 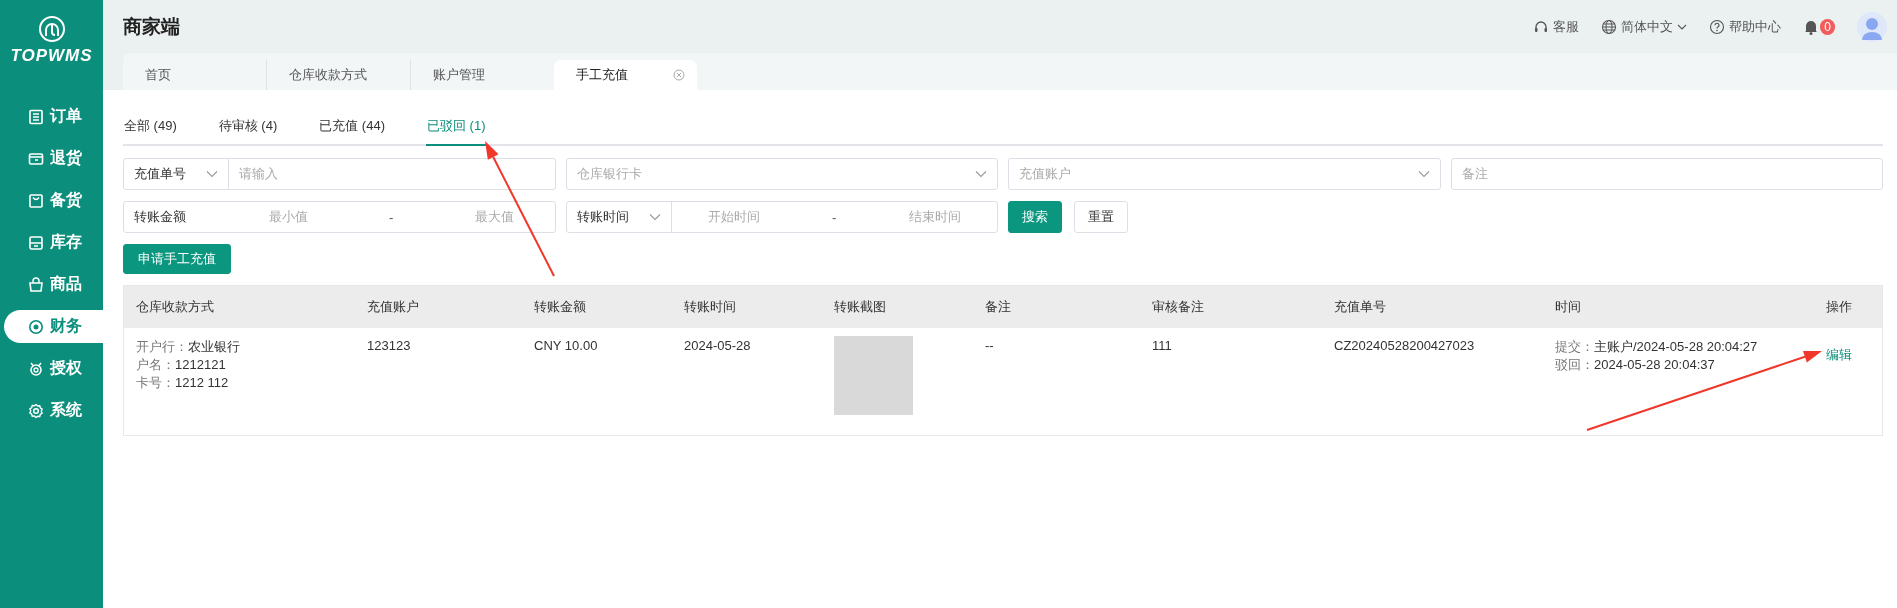 I want to click on column-header: 仓库收款方式, so click(x=175, y=307).